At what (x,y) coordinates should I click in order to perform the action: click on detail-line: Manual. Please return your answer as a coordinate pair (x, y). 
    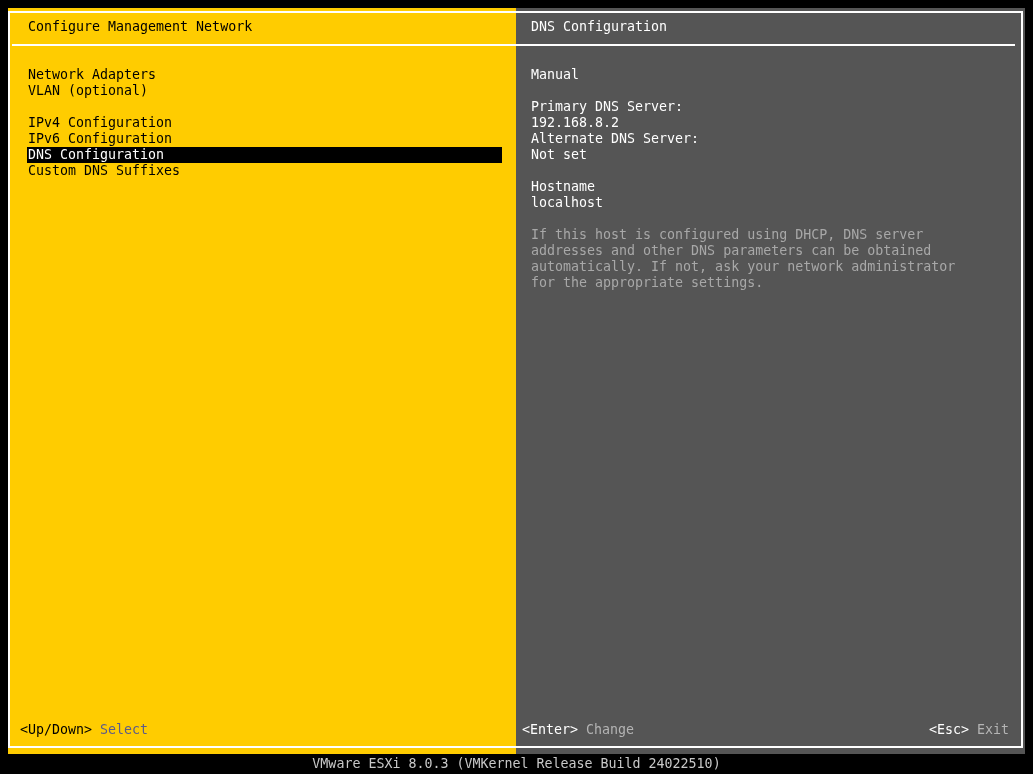
    Looking at the image, I should click on (556, 75).